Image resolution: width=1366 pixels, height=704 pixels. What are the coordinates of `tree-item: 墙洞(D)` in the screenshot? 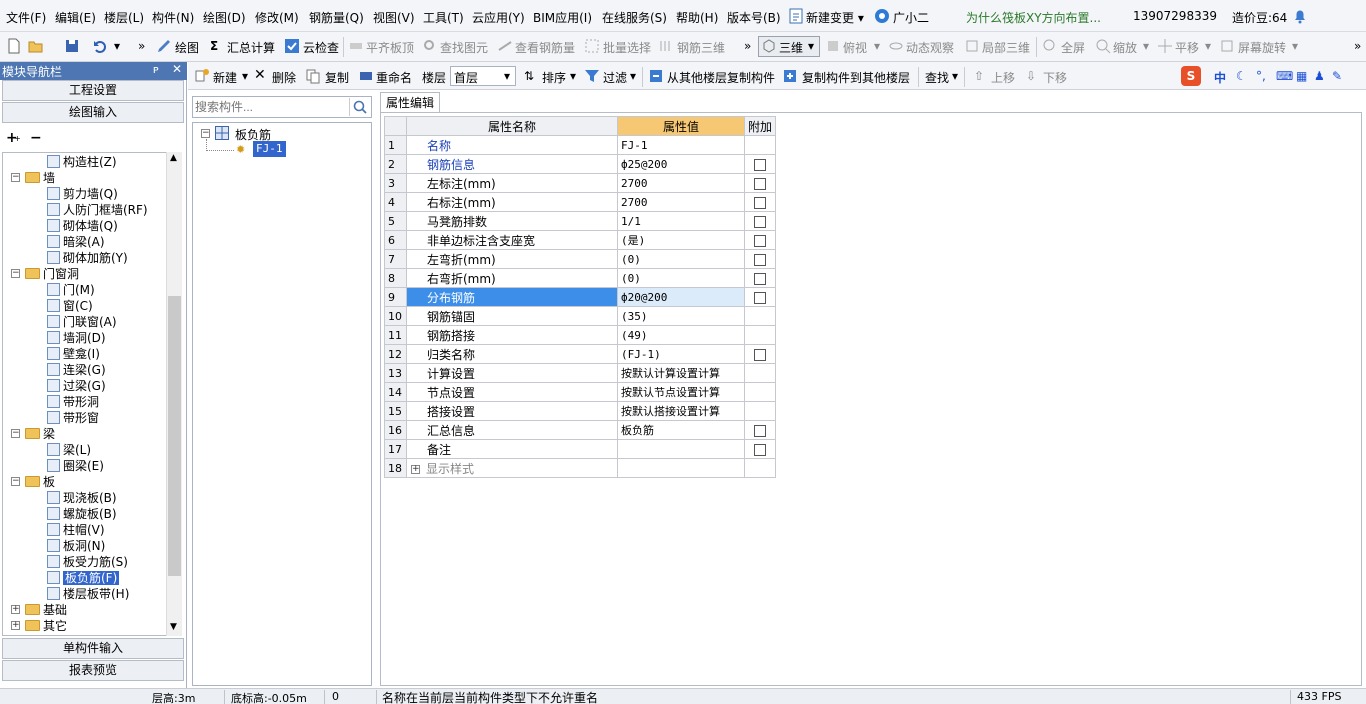 It's located at (76, 338).